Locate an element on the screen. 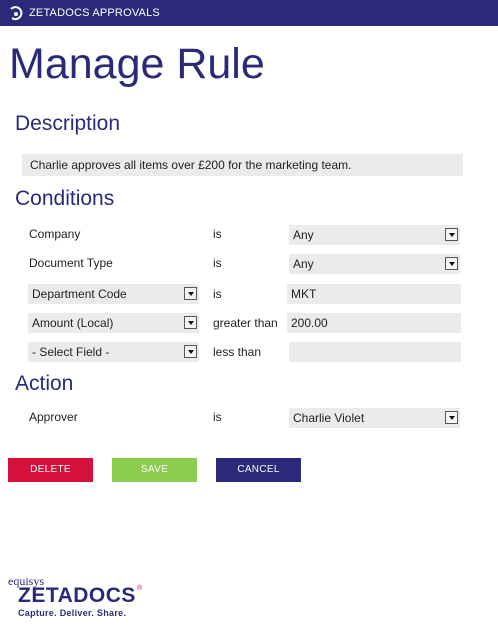  zetadocs-logo-icon is located at coordinates (16, 13).